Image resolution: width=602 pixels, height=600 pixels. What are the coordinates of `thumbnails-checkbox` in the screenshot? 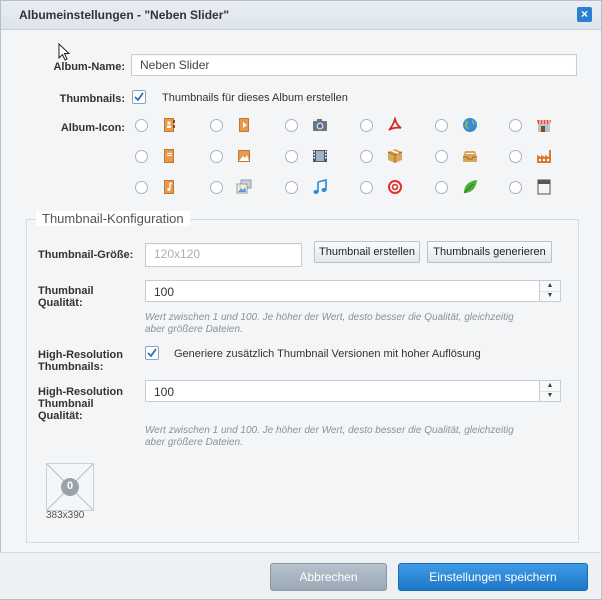 It's located at (139, 97).